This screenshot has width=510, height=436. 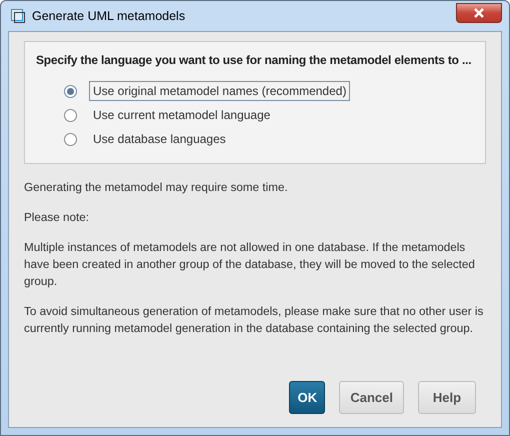 What do you see at coordinates (181, 115) in the screenshot?
I see `option-label: Use current metamodel language` at bounding box center [181, 115].